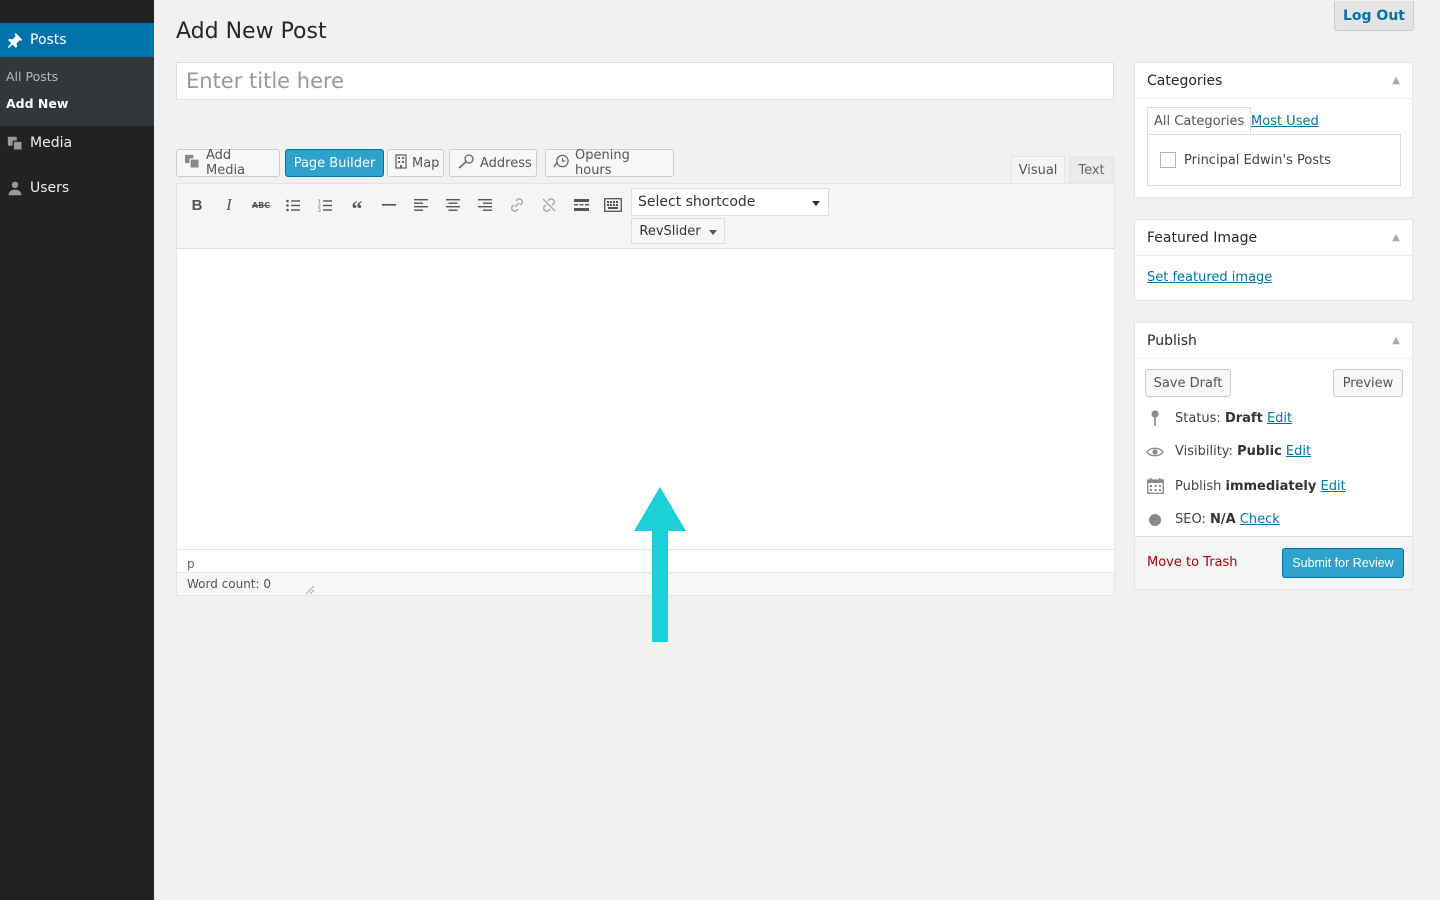 This screenshot has width=1440, height=900. What do you see at coordinates (261, 205) in the screenshot?
I see `strikethrough-icon: ABC` at bounding box center [261, 205].